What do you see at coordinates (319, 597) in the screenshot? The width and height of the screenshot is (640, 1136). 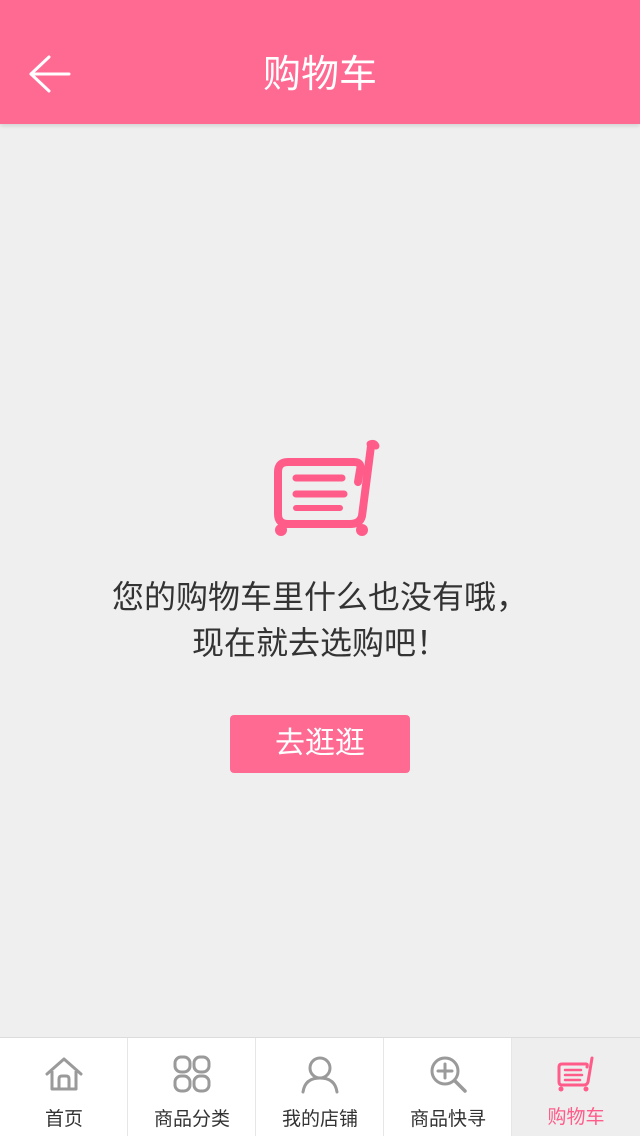 I see `empty-message-line-1: 您的购物车里什么也没有哦，` at bounding box center [319, 597].